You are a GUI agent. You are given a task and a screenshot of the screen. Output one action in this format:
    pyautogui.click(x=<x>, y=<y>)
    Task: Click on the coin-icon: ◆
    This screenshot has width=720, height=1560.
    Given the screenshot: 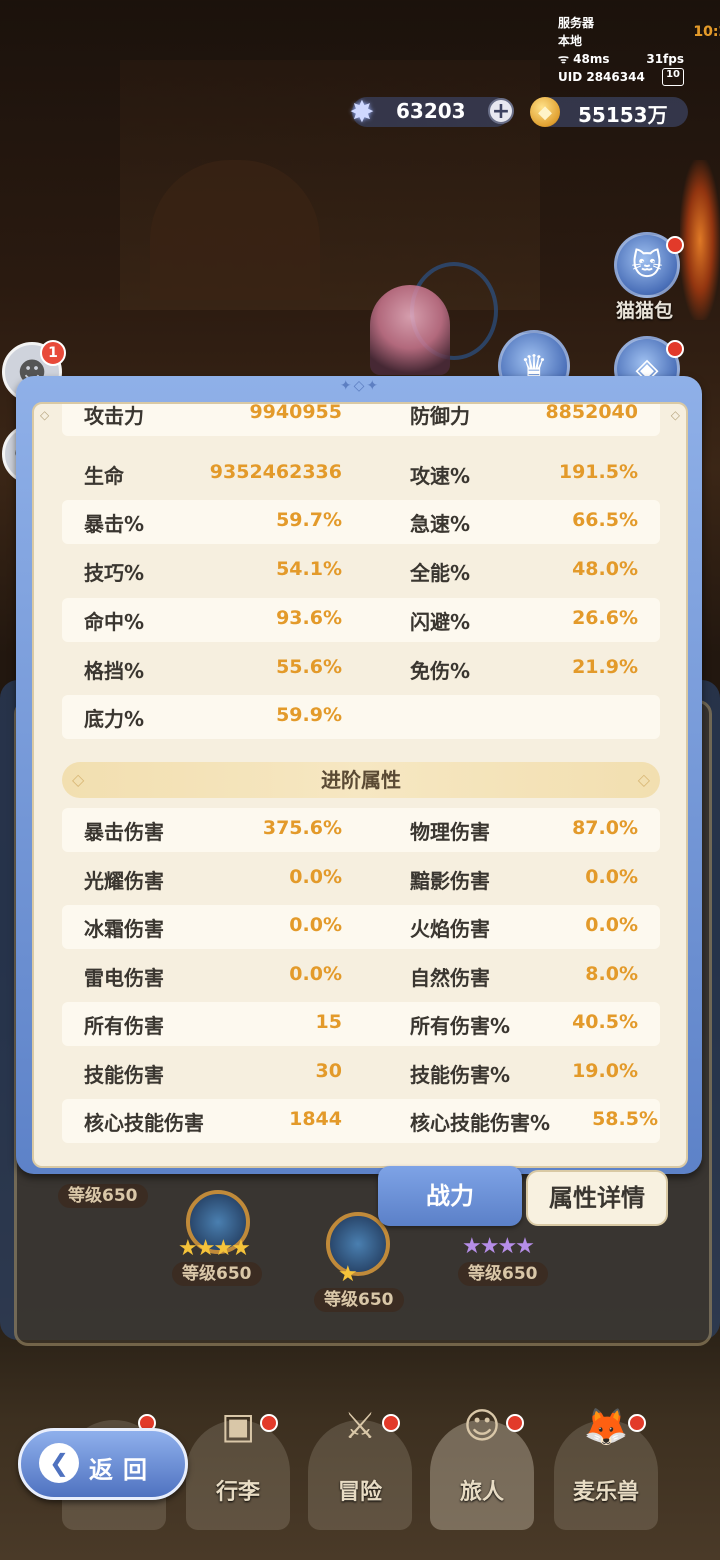 What is the action you would take?
    pyautogui.click(x=545, y=112)
    